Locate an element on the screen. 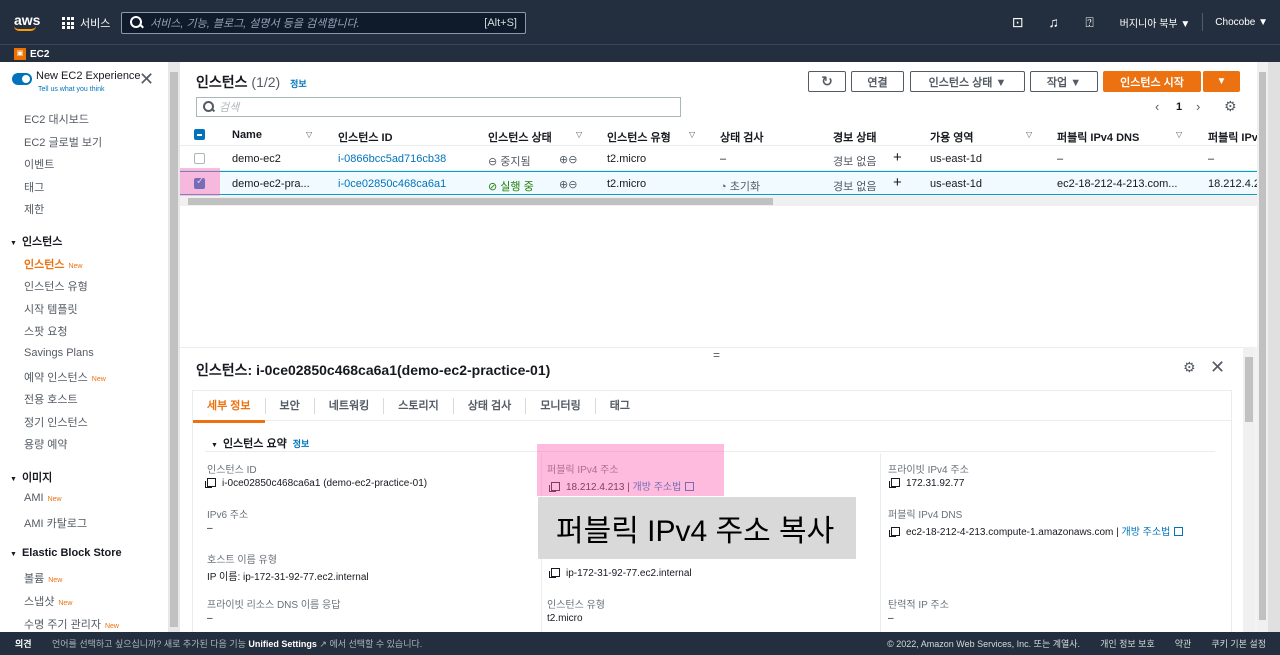  cloudshell-icon: ⊡ is located at coordinates (1018, 22).